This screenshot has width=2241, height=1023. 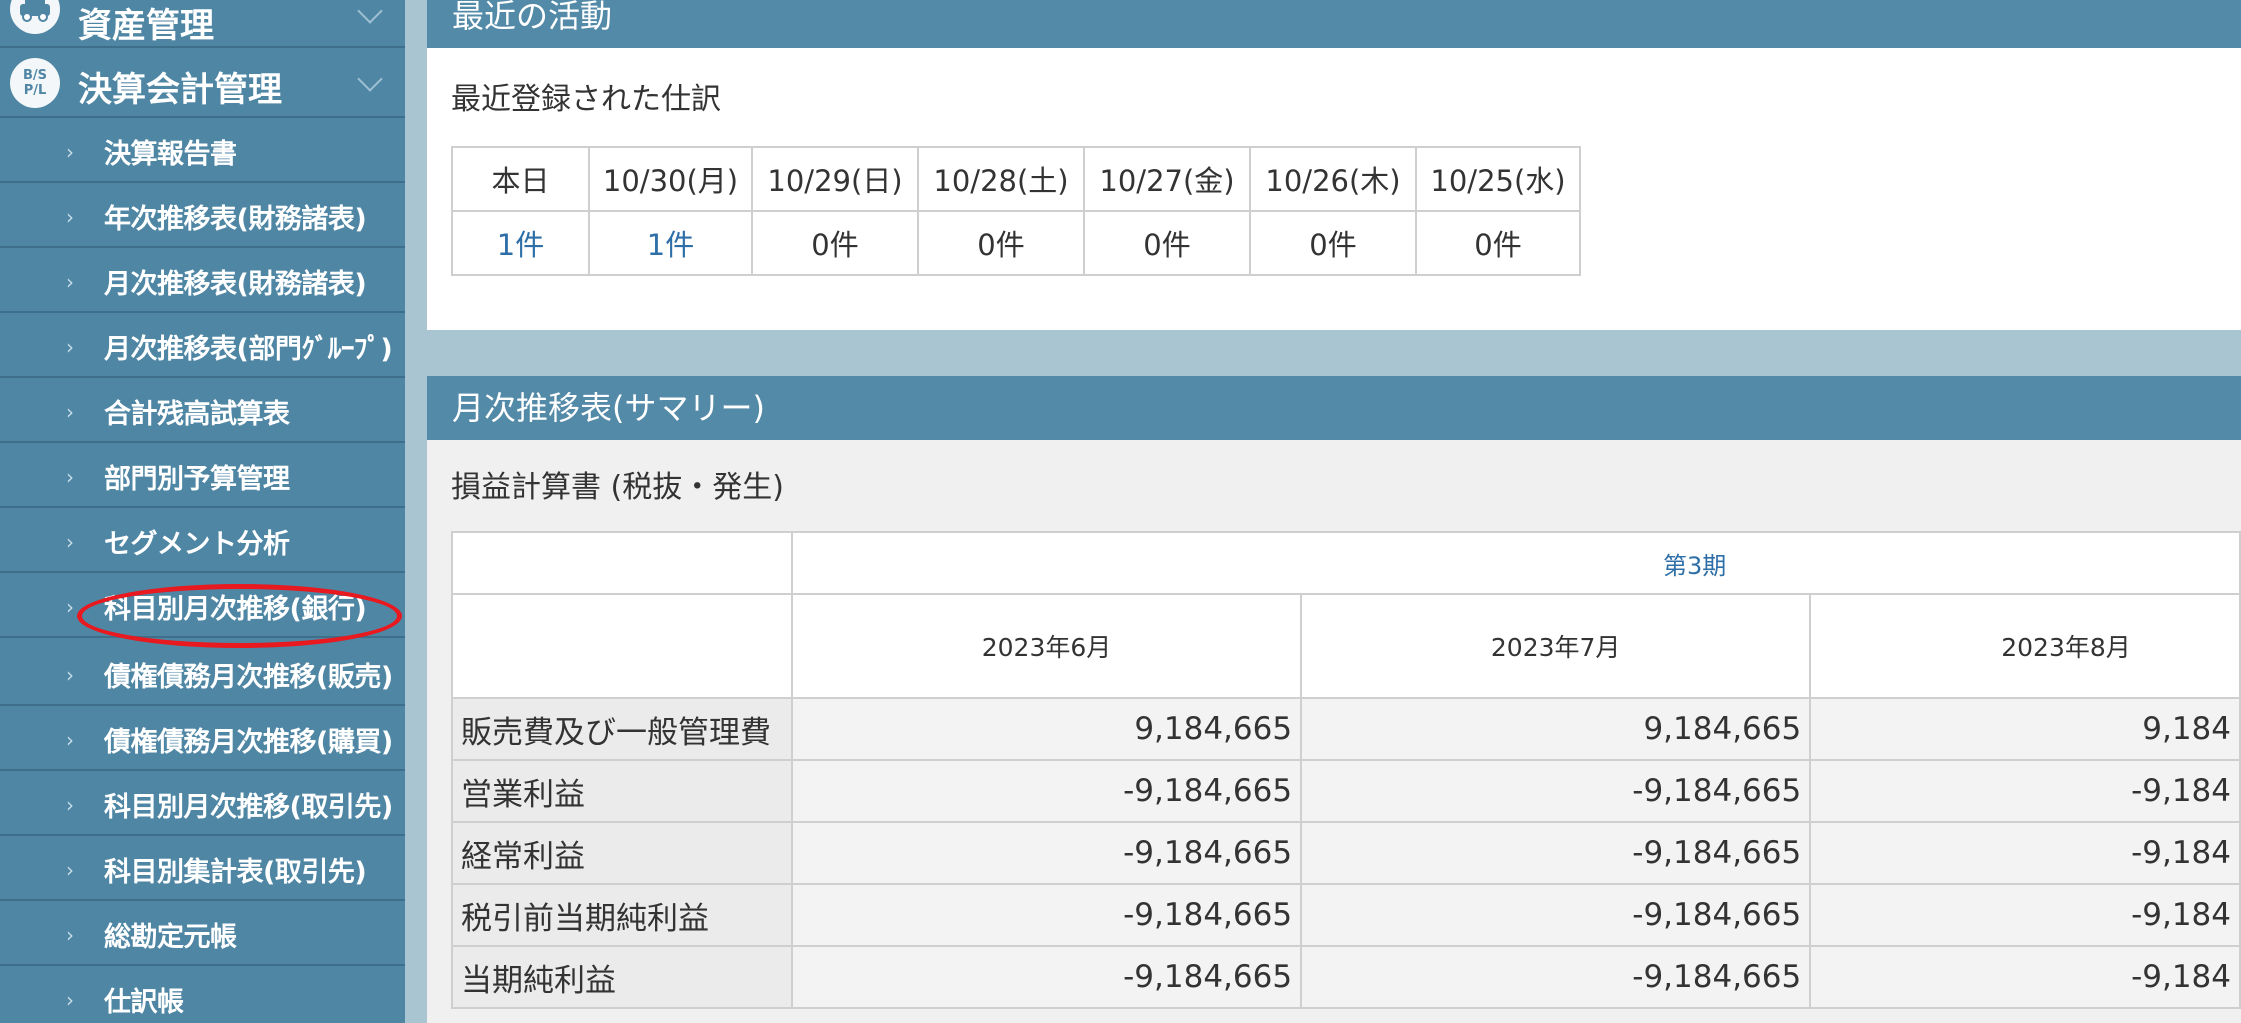 I want to click on sidebar-item-label: 決算報告書, so click(x=170, y=154).